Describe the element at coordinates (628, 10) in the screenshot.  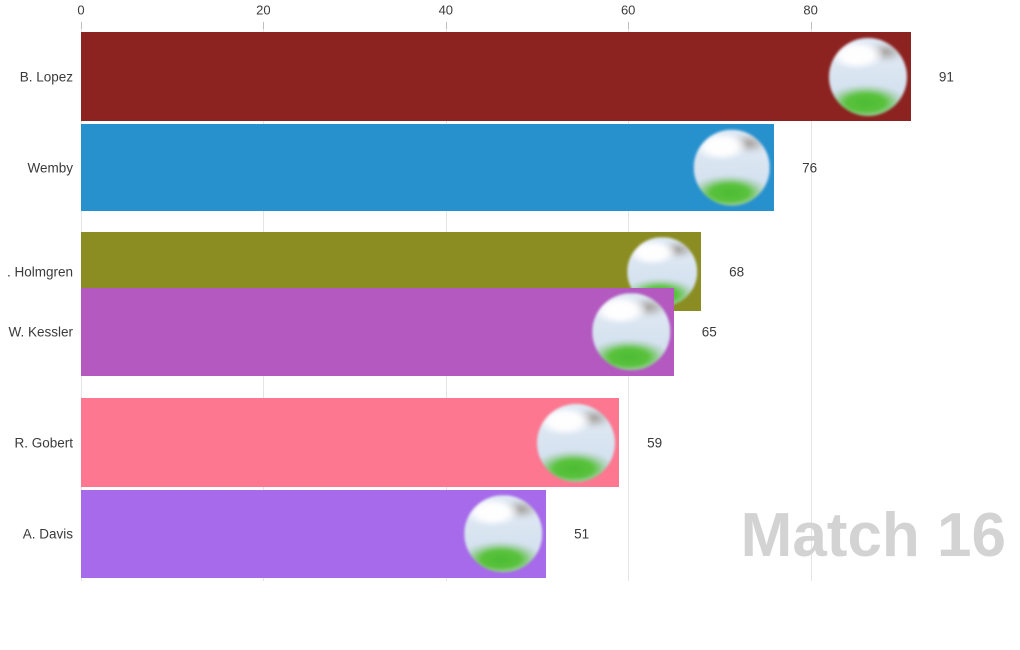
I see `axis-tick-label: 60` at that location.